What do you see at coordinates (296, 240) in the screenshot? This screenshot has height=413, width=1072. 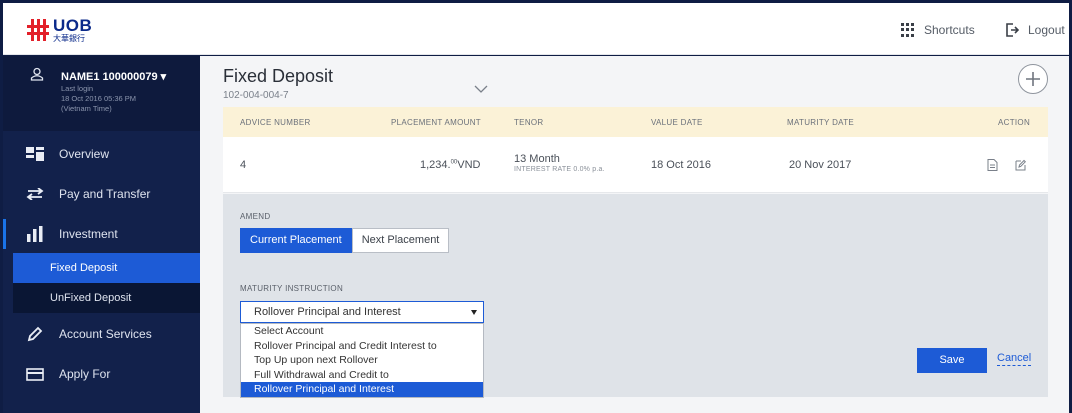 I see `current-placement-button: Current Placement` at bounding box center [296, 240].